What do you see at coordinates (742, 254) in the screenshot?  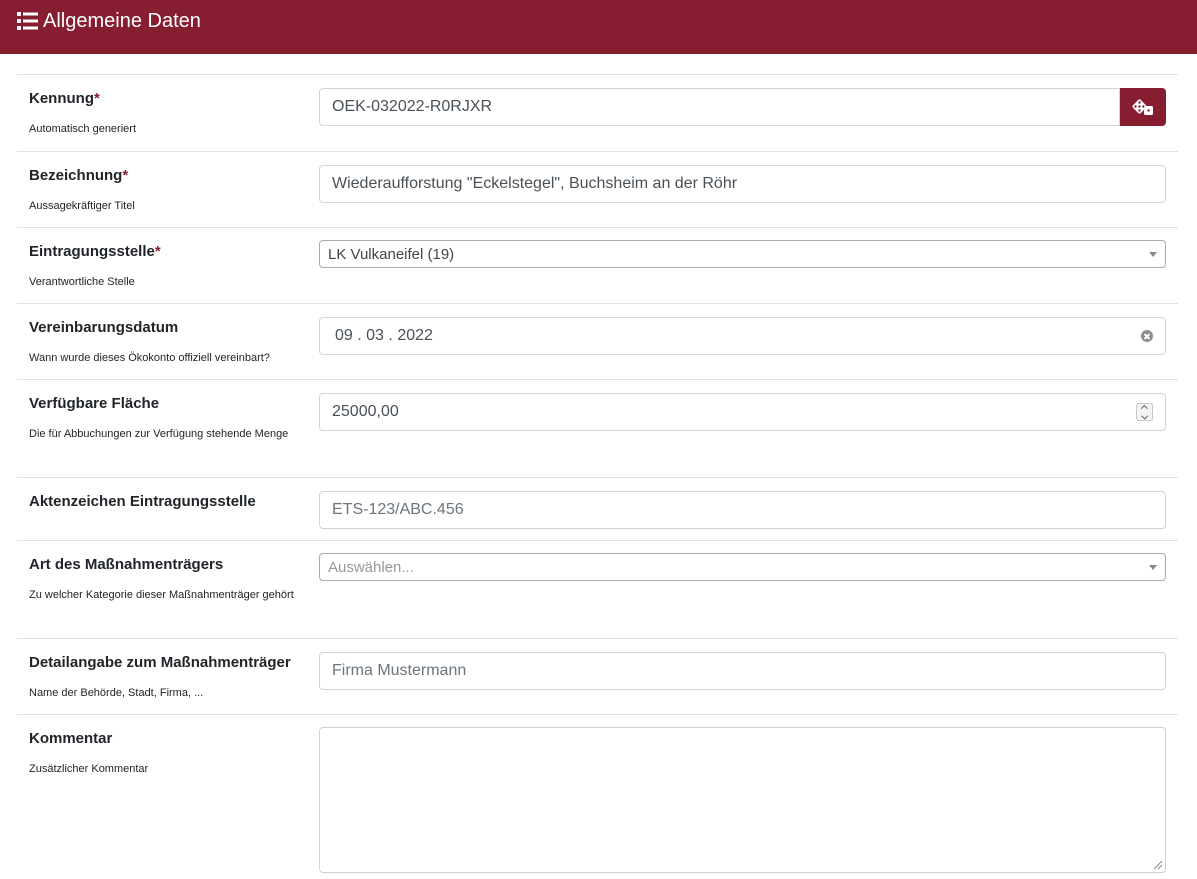 I see `eintragungsstelle-select: LK Vulkaneifel (19)` at bounding box center [742, 254].